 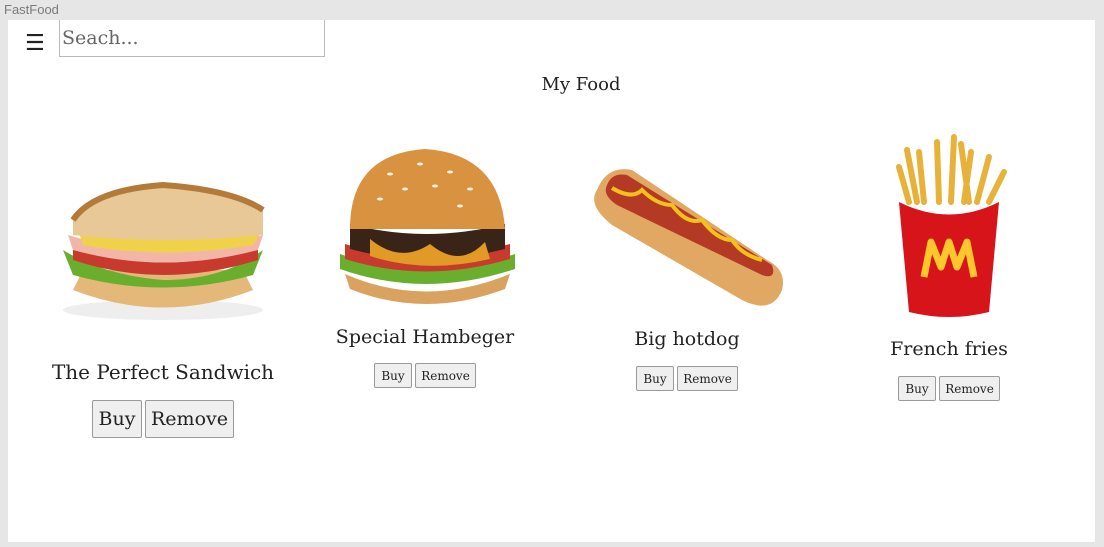 I want to click on item-name: Special Hambeger, so click(x=425, y=337).